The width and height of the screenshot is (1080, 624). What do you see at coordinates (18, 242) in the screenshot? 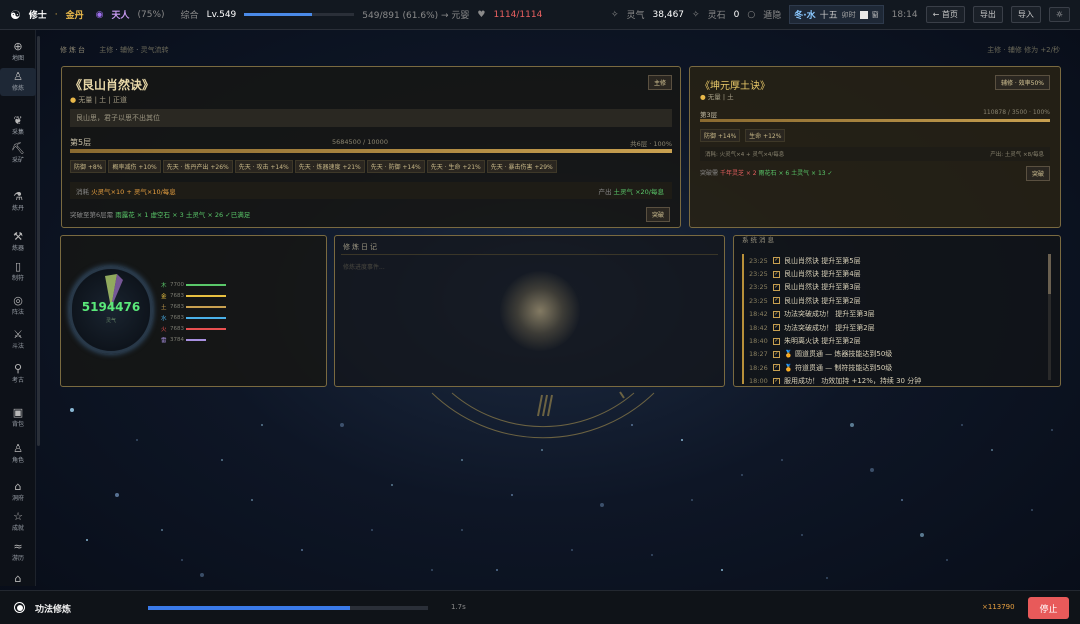
I see `sidebar-item-forge: ⚒ 炼器` at bounding box center [18, 242].